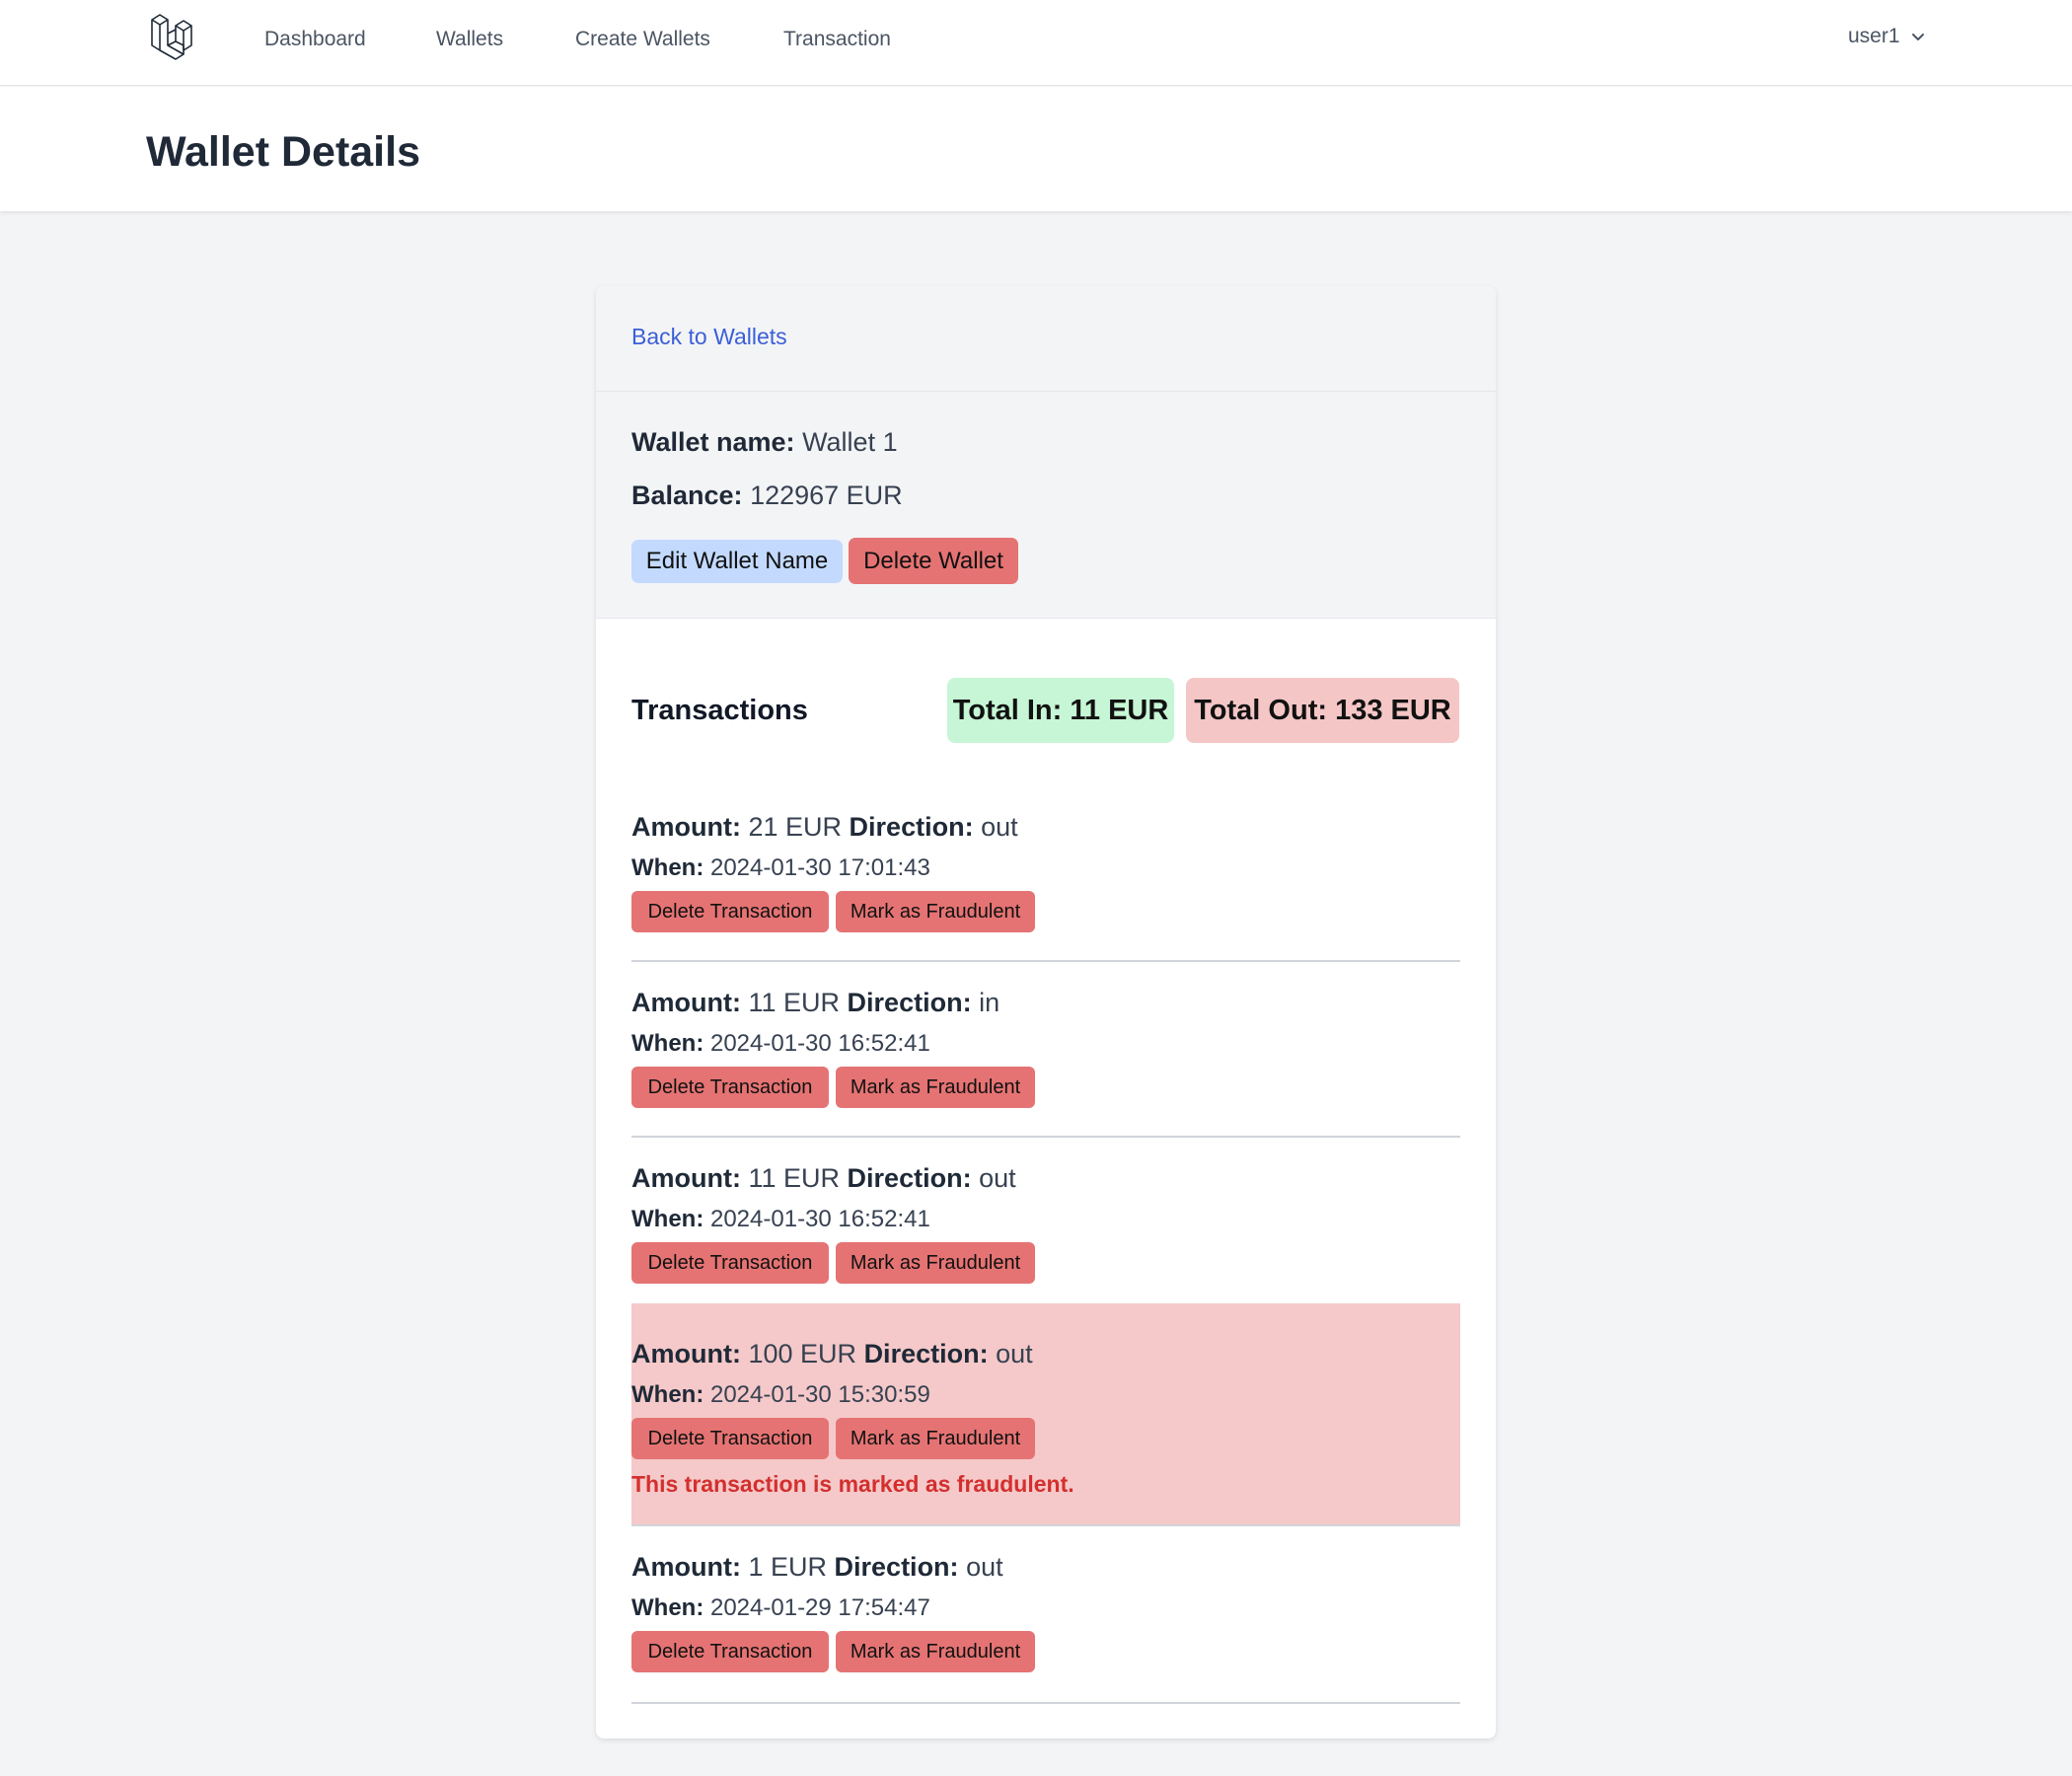 The width and height of the screenshot is (2072, 1776). I want to click on when-value: 2024-01-30 15:30:59, so click(820, 1395).